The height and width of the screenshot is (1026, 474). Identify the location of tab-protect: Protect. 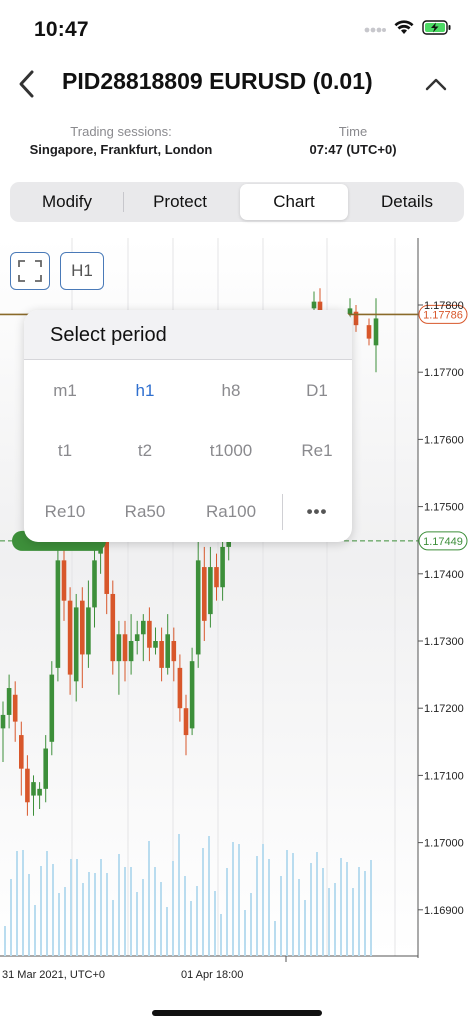
(180, 202).